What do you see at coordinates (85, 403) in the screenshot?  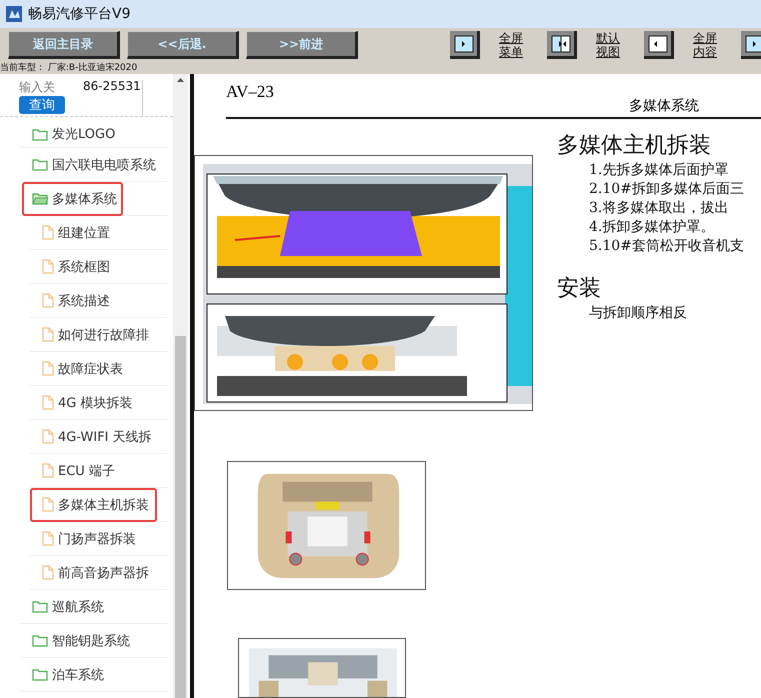 I see `tree-item: 4G 模块拆装` at bounding box center [85, 403].